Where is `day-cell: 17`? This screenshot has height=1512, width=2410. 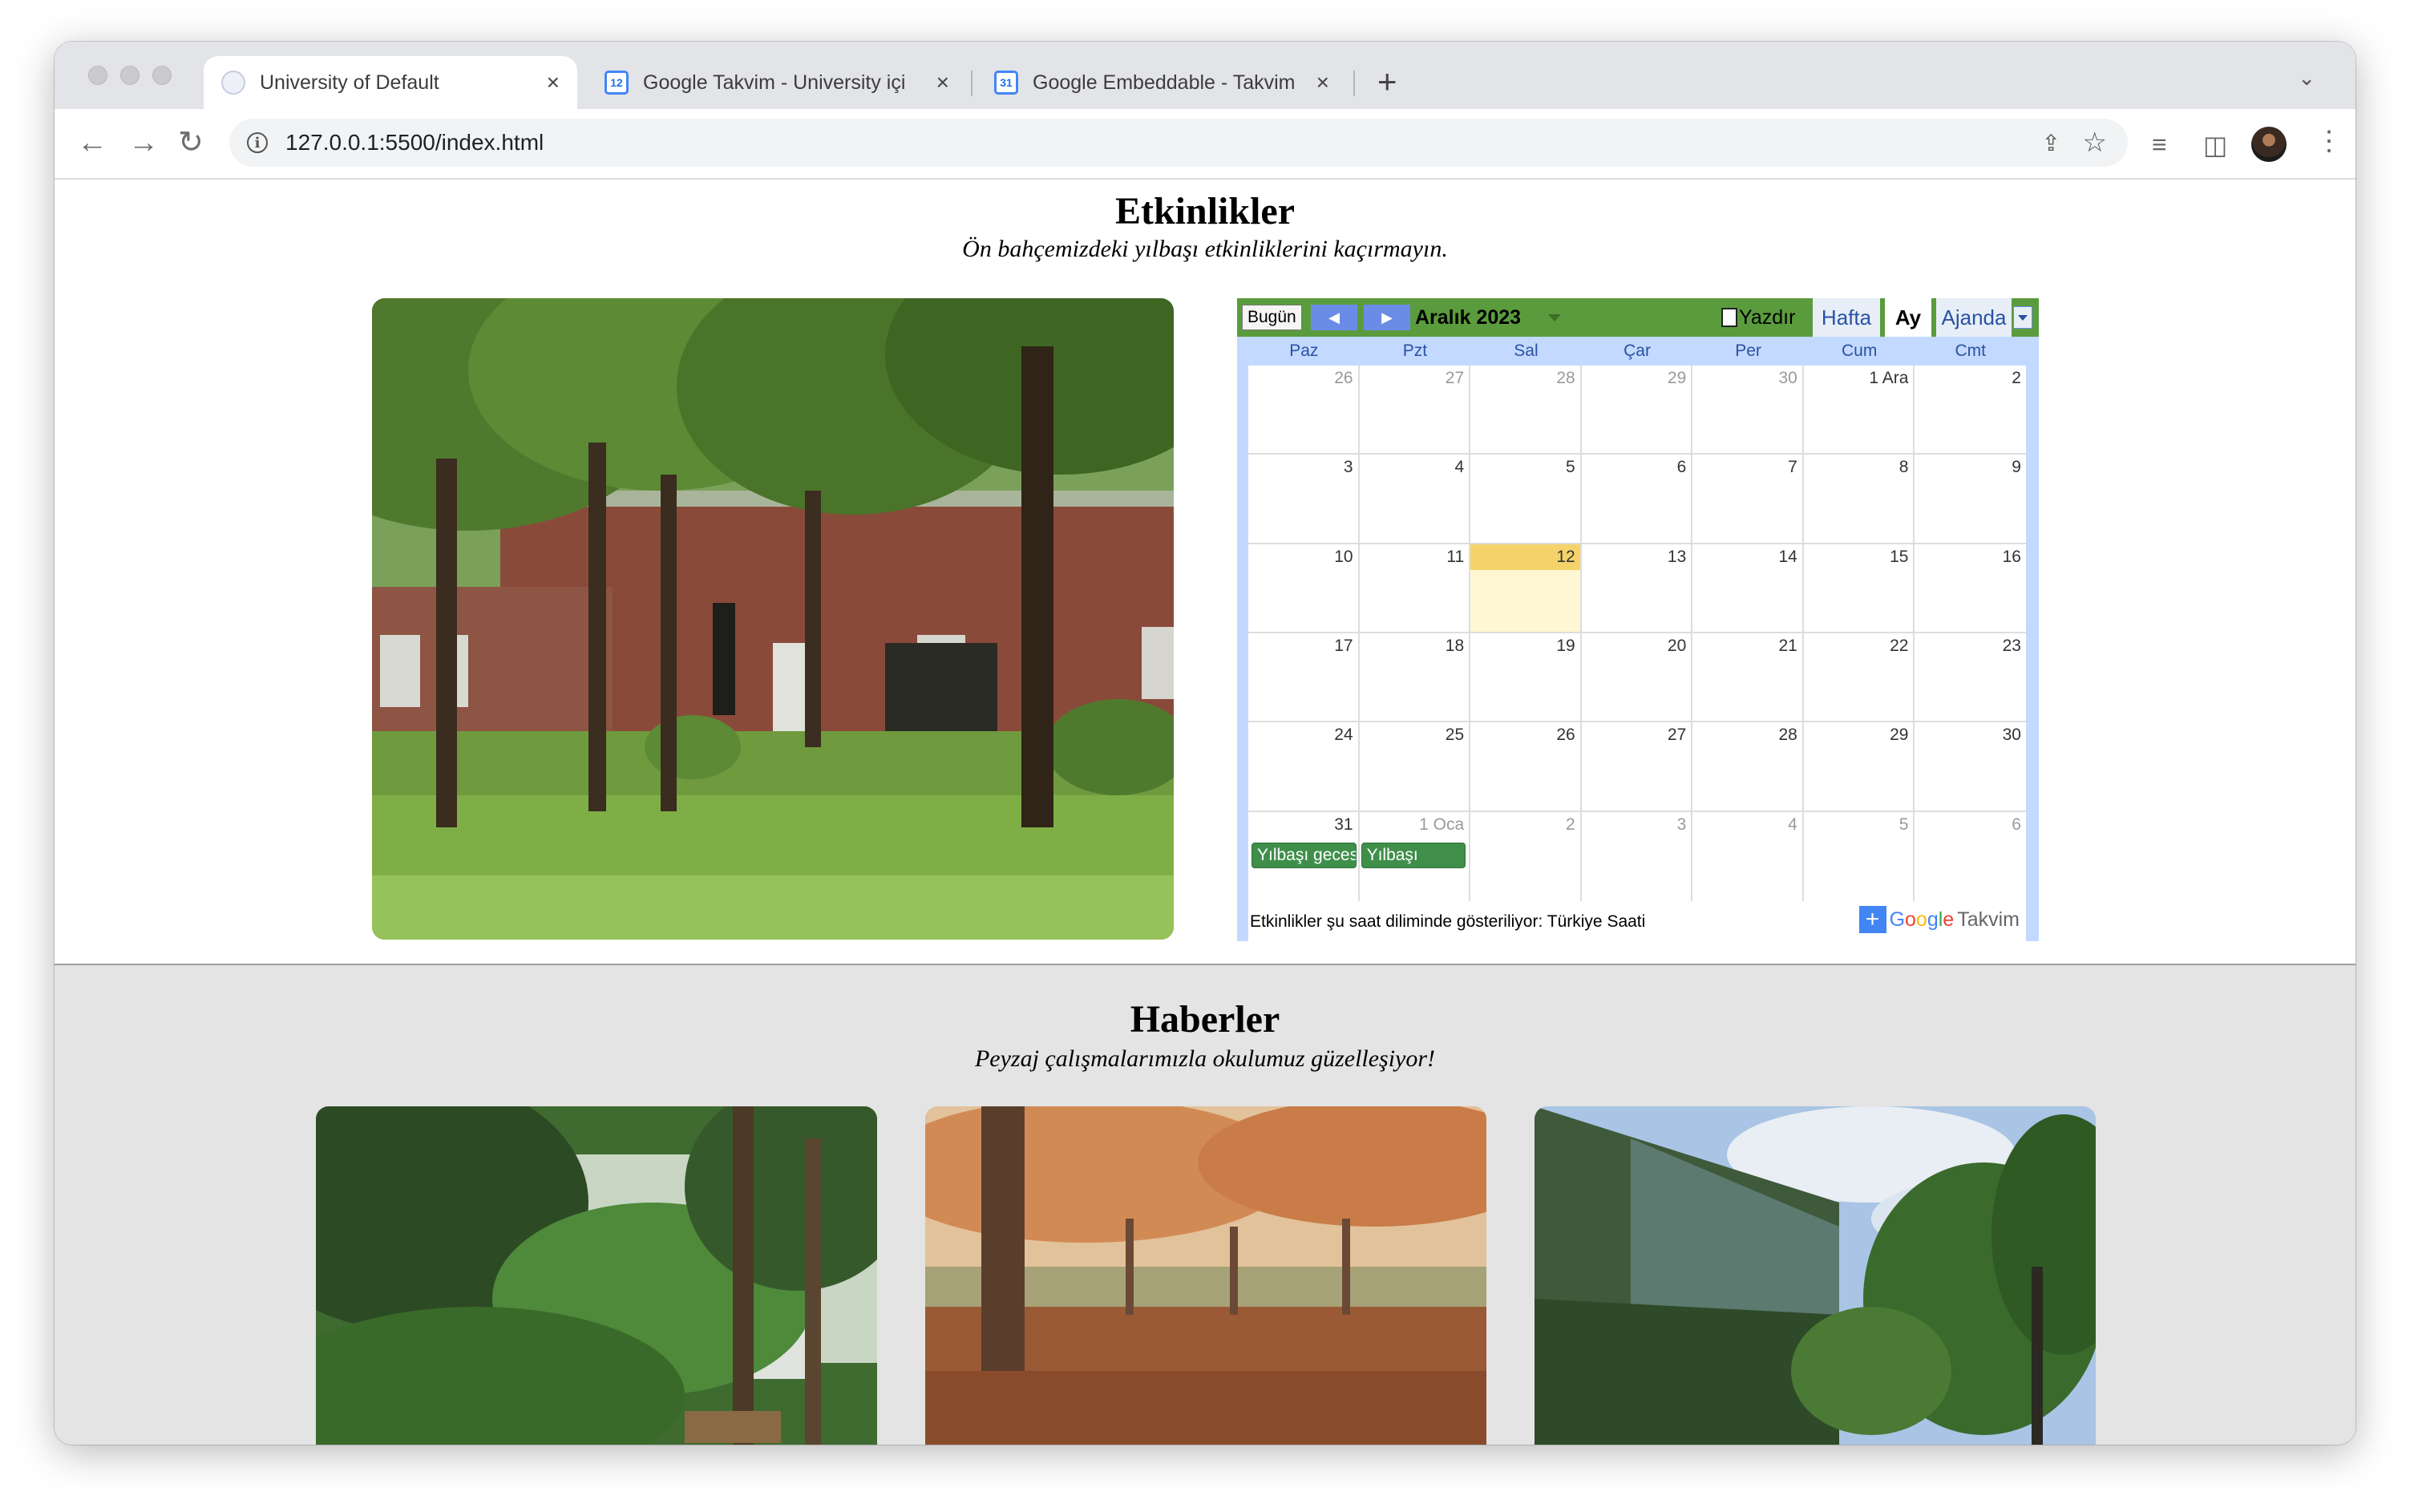
day-cell: 17 is located at coordinates (1304, 678).